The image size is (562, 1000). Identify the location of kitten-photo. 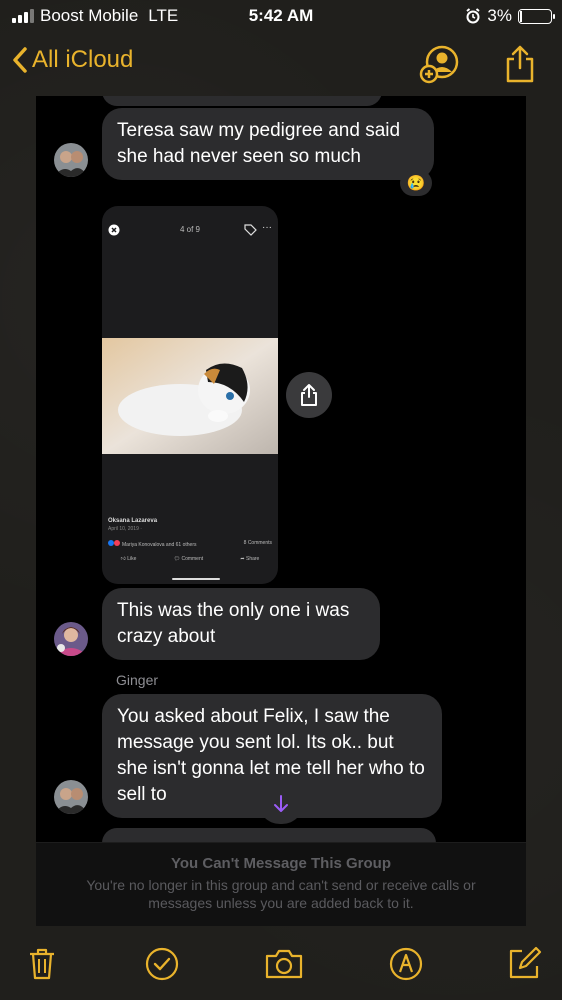
(190, 396).